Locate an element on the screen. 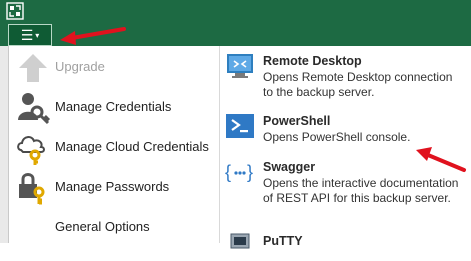 This screenshot has width=471, height=261. powershell-icon is located at coordinates (240, 126).